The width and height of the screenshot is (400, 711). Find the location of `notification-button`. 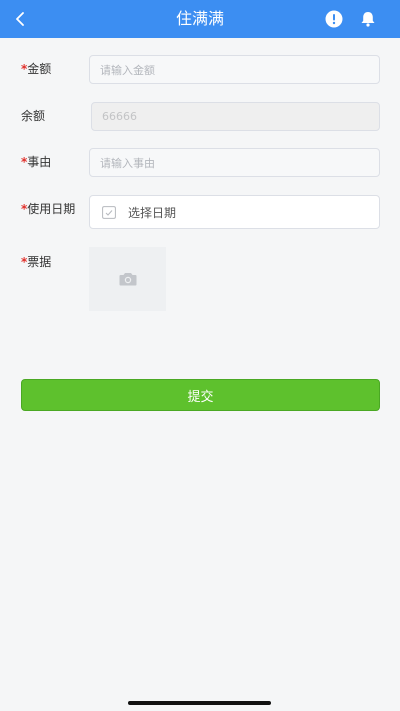

notification-button is located at coordinates (368, 19).